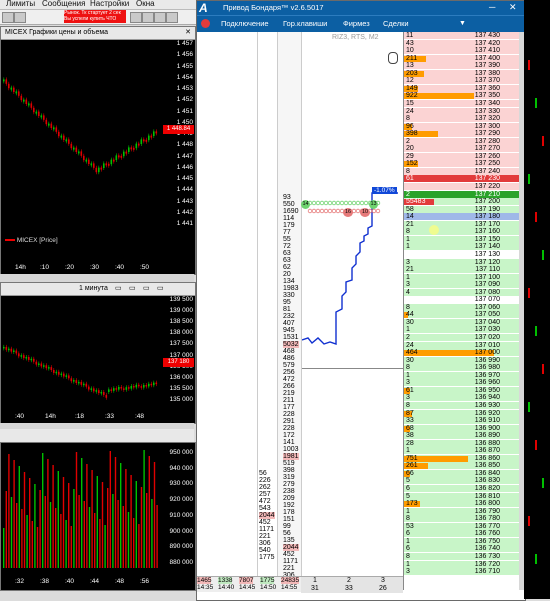 The height and width of the screenshot is (601, 550). Describe the element at coordinates (462, 194) in the screenshot. I see `orderbook-row: 2 137 210` at that location.